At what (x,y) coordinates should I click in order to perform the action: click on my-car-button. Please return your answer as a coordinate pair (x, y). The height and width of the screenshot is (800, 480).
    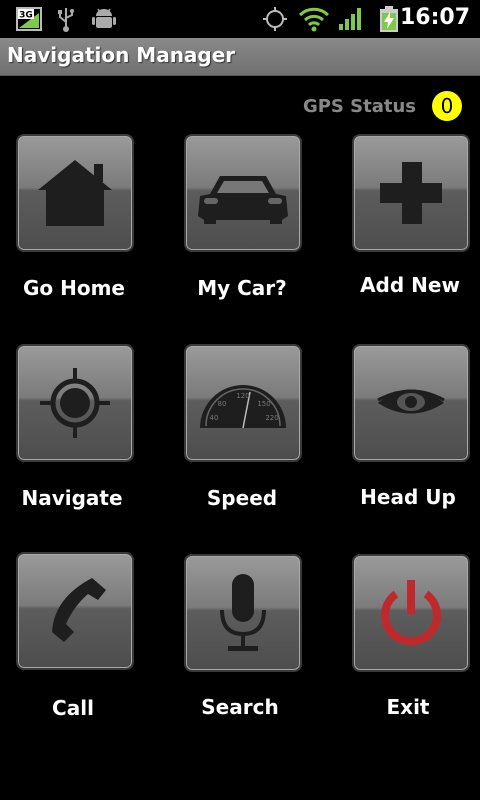
    Looking at the image, I should click on (243, 193).